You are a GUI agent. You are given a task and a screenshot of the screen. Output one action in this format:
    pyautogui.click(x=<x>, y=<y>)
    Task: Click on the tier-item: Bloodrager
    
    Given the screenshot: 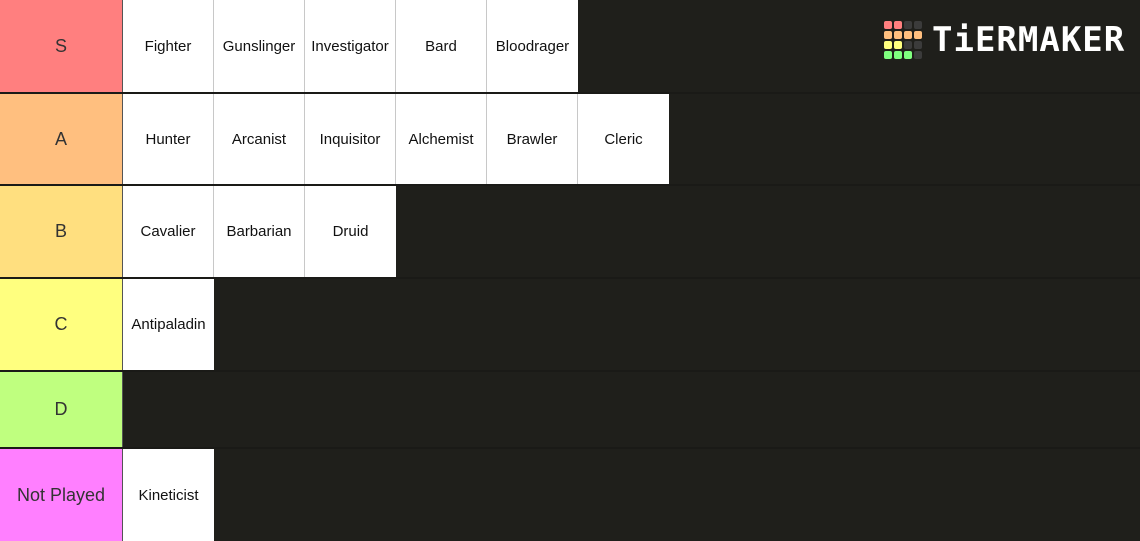 What is the action you would take?
    pyautogui.click(x=532, y=46)
    